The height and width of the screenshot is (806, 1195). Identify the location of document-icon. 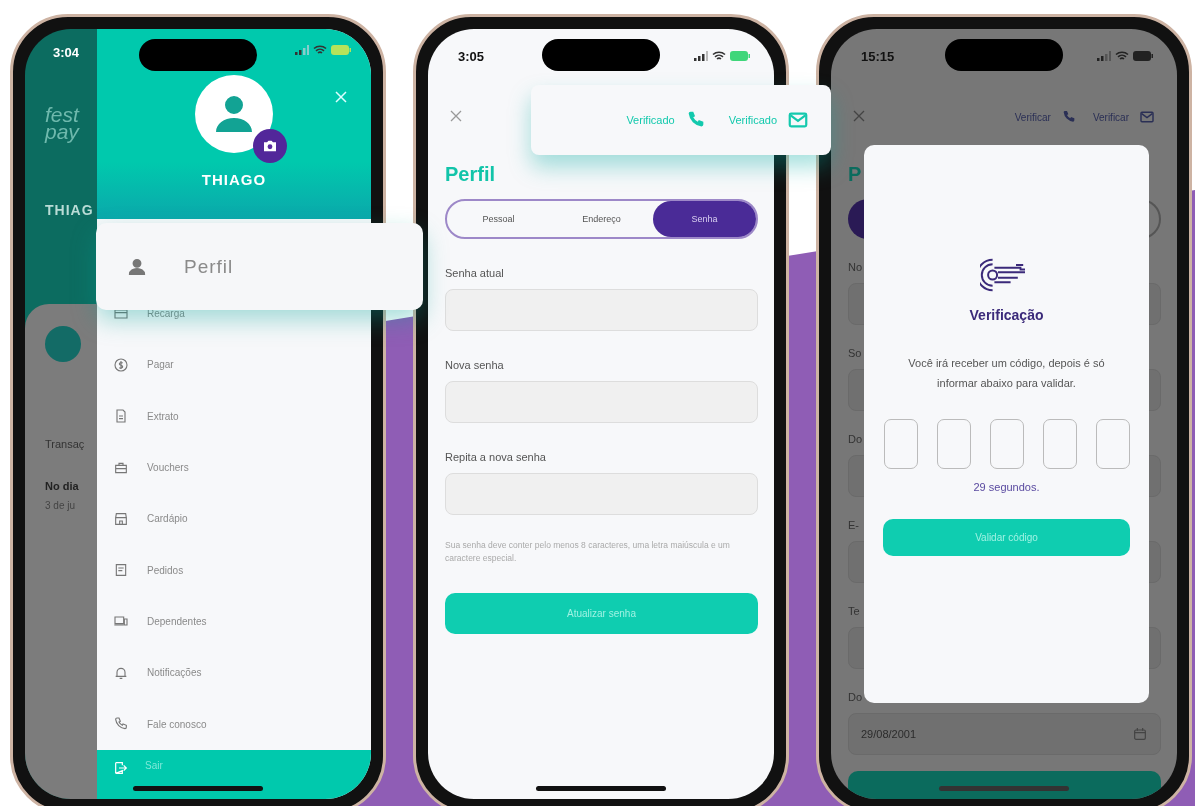
(121, 416).